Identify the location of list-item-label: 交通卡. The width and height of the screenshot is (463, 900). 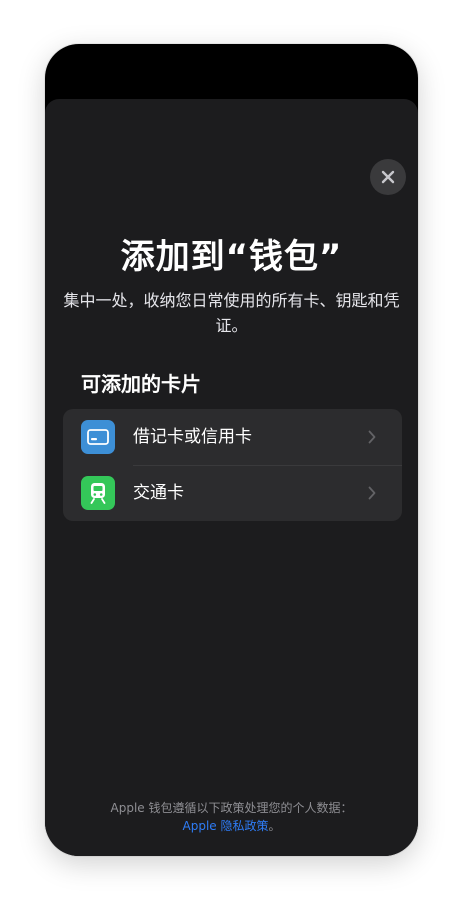
(158, 493).